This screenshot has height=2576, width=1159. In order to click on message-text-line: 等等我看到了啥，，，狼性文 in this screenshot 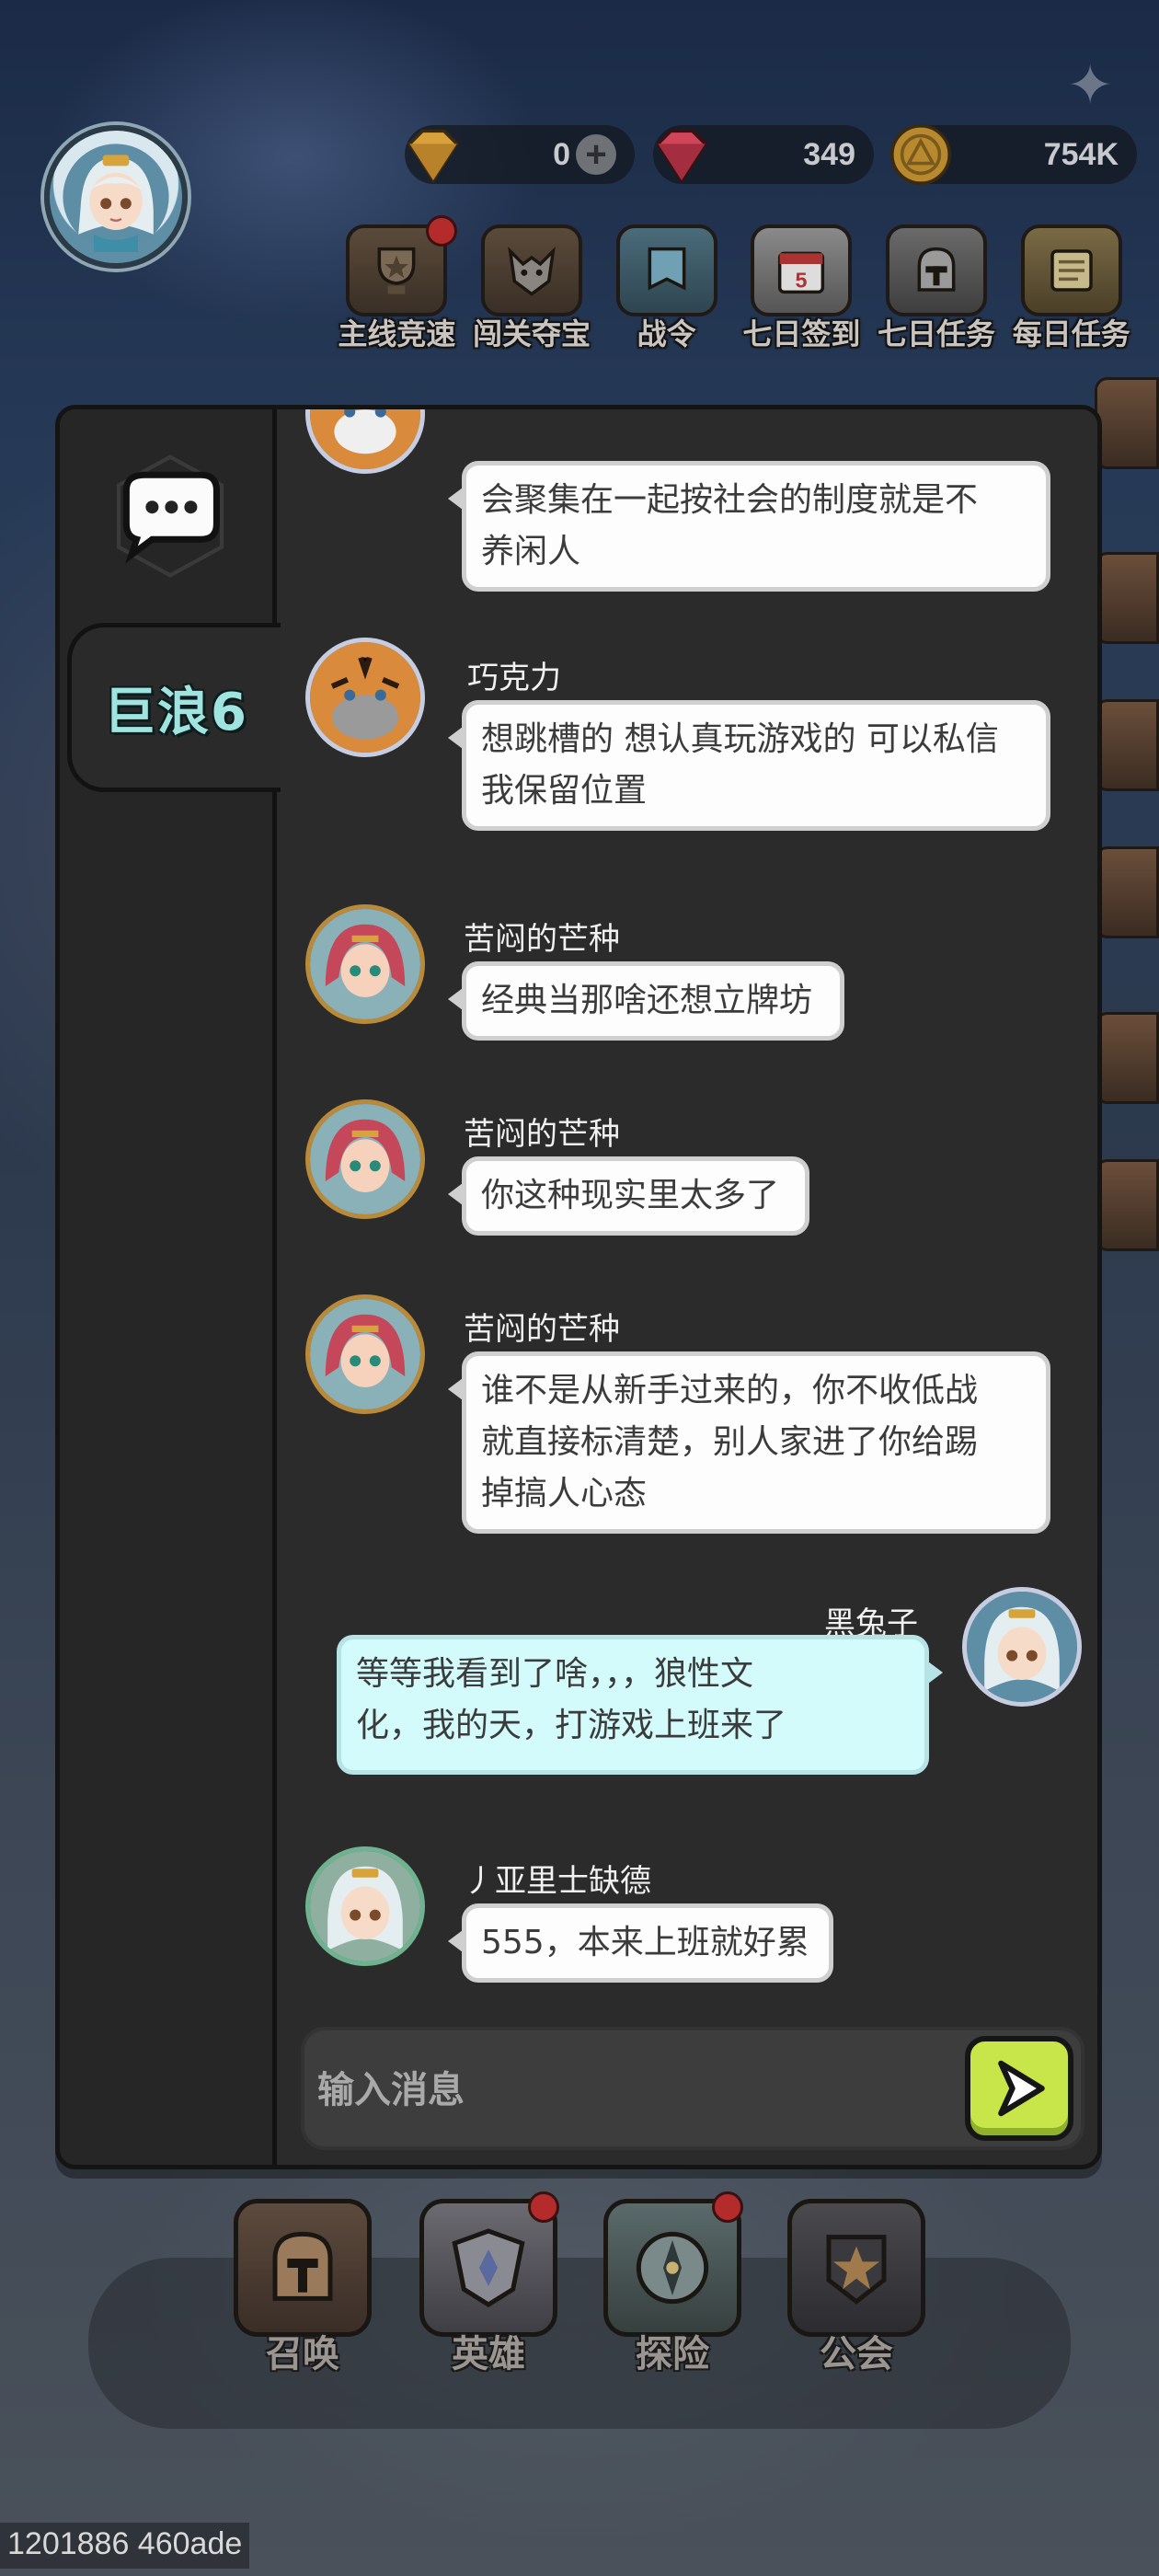, I will do `click(555, 1674)`.